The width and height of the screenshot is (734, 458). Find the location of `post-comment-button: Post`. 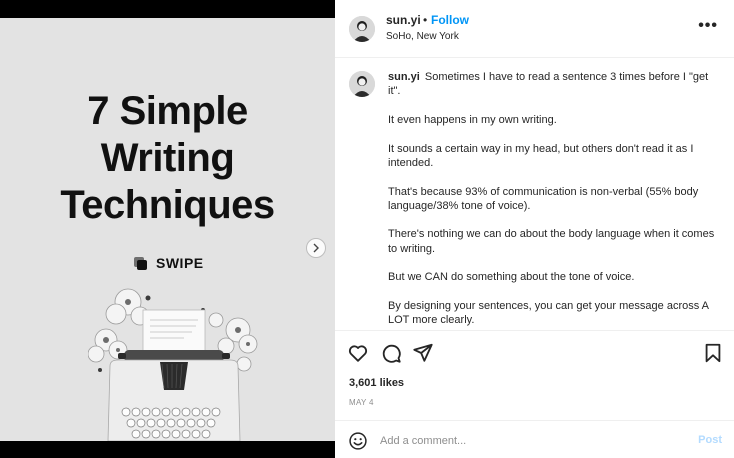

post-comment-button: Post is located at coordinates (710, 440).